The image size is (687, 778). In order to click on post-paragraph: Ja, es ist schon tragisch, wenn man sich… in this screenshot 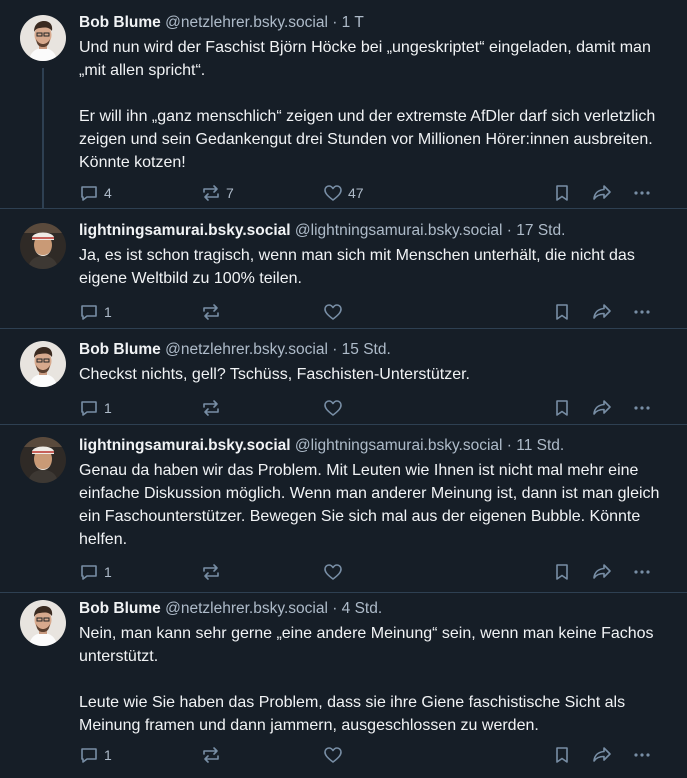, I will do `click(357, 267)`.